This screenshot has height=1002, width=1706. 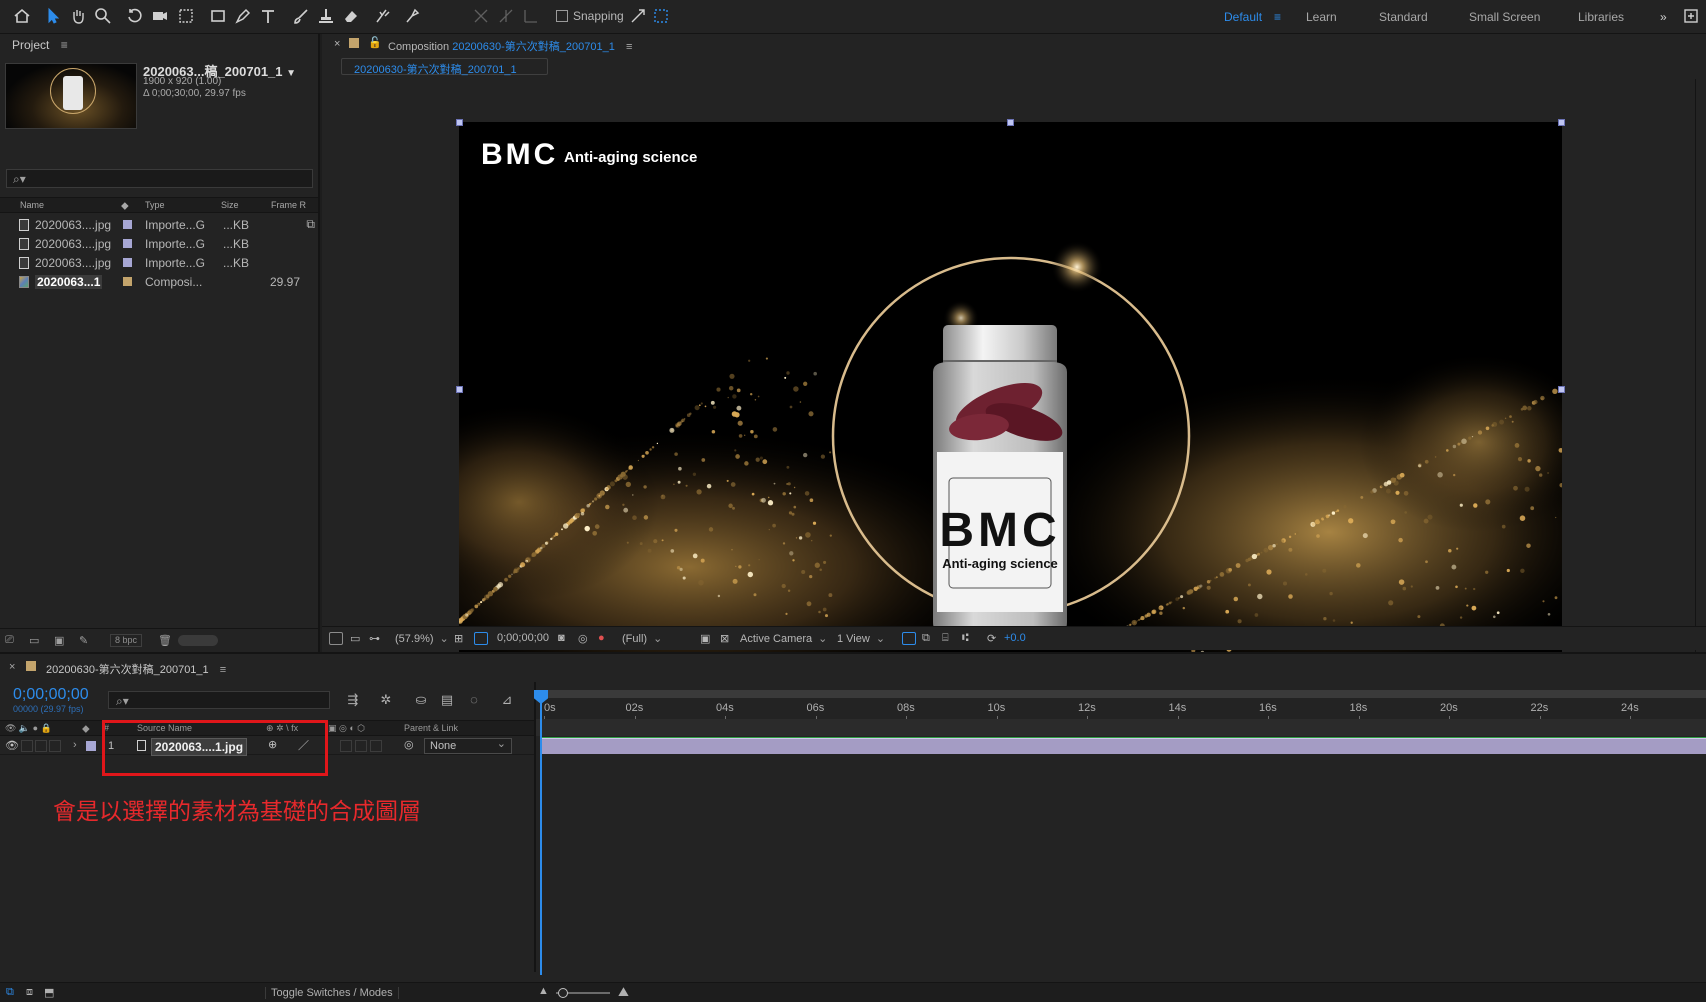 What do you see at coordinates (159, 178) in the screenshot?
I see `project-search-input: ⌕▾` at bounding box center [159, 178].